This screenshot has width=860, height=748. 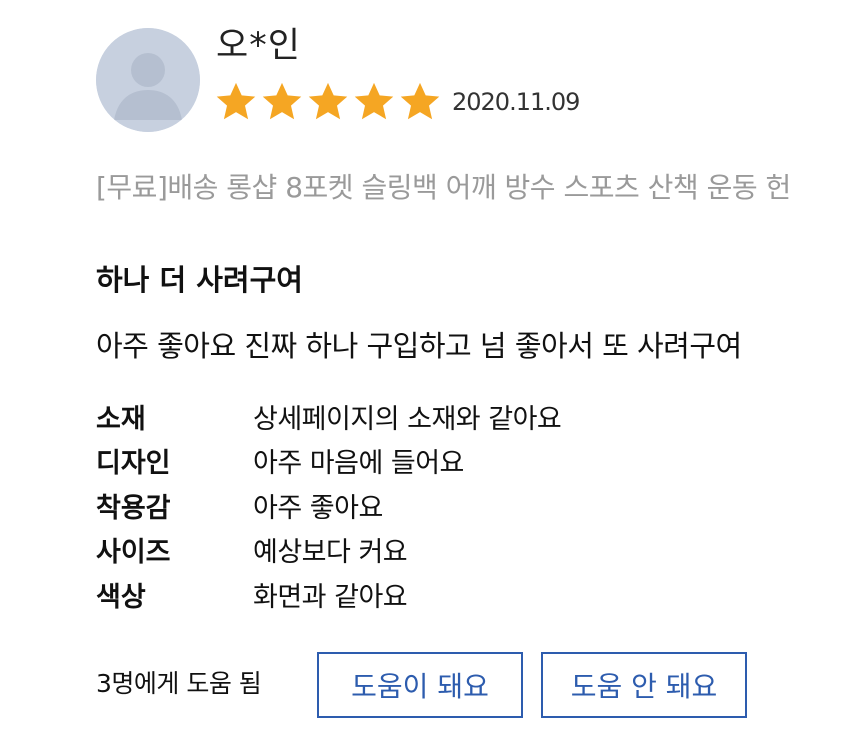 I want to click on rating-row: 2020.11.09, so click(x=397, y=102).